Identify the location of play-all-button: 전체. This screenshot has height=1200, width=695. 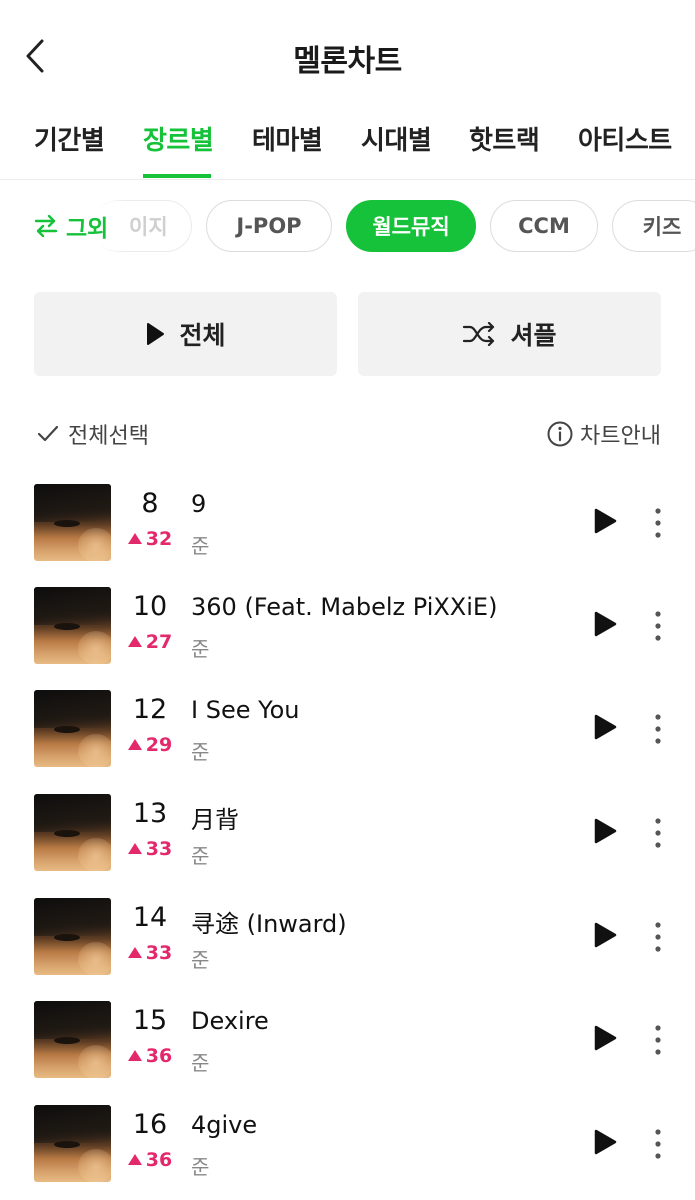
(185, 334).